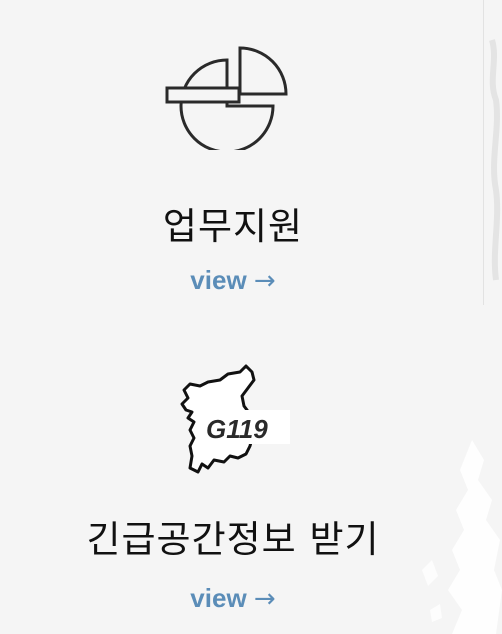 The image size is (502, 634). I want to click on card-title: 업무지원, so click(233, 226).